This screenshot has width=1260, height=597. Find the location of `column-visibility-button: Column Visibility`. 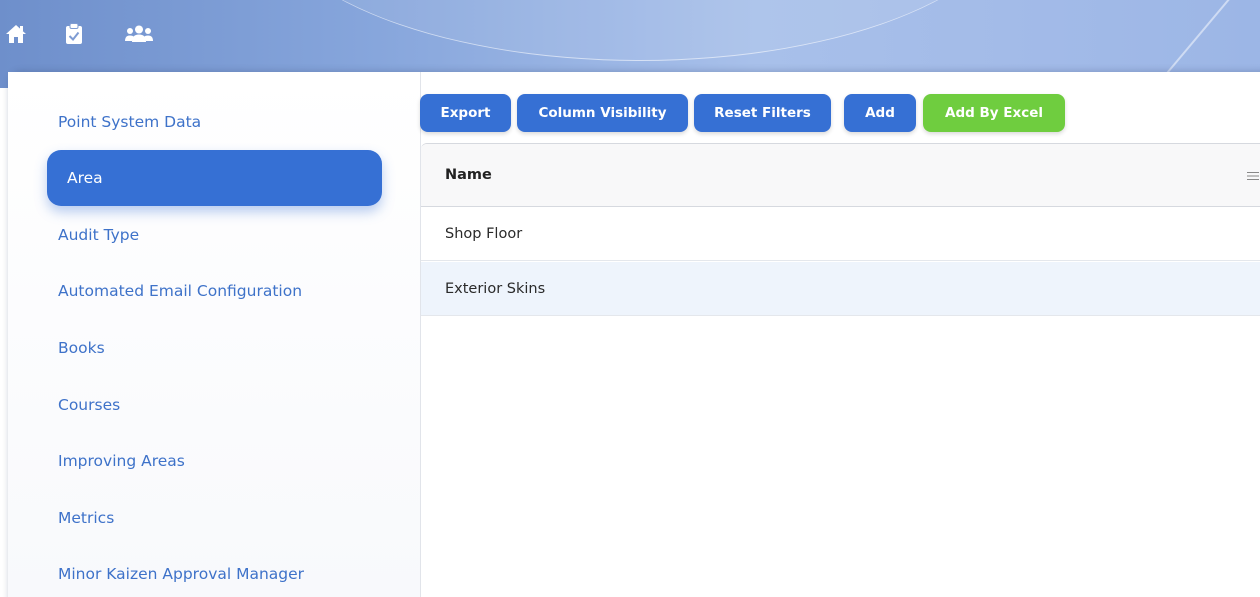

column-visibility-button: Column Visibility is located at coordinates (602, 113).